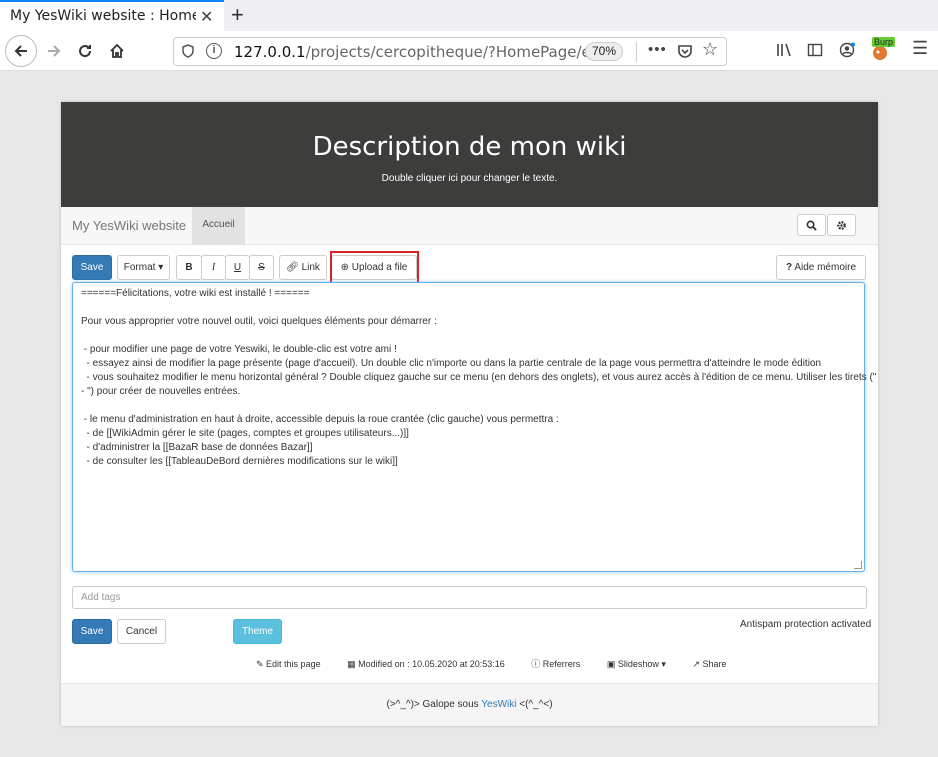  What do you see at coordinates (604, 51) in the screenshot?
I see `zoom-level-badge: 70%` at bounding box center [604, 51].